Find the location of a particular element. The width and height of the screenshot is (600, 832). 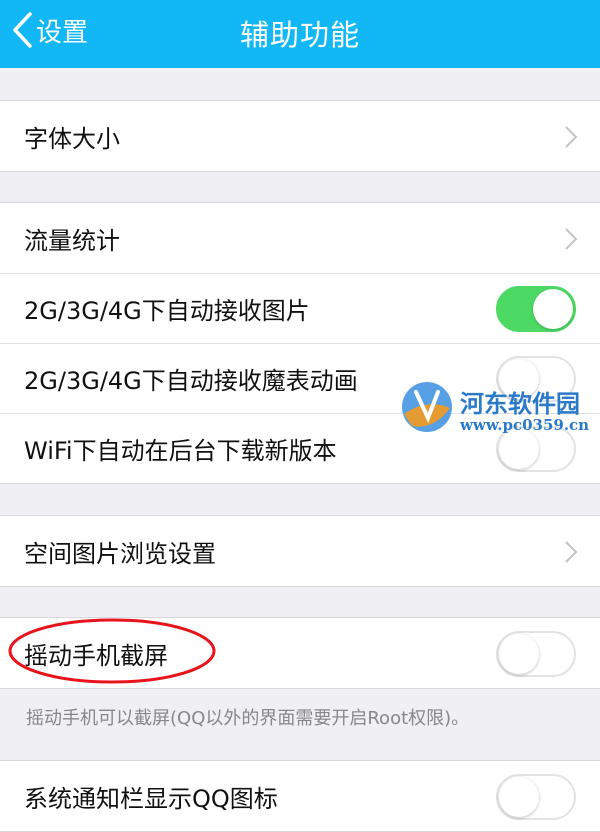

shake-screenshot-note: 摇动手机可以截屏(QQ以外的界面需要开启Root权限)。 is located at coordinates (248, 718).